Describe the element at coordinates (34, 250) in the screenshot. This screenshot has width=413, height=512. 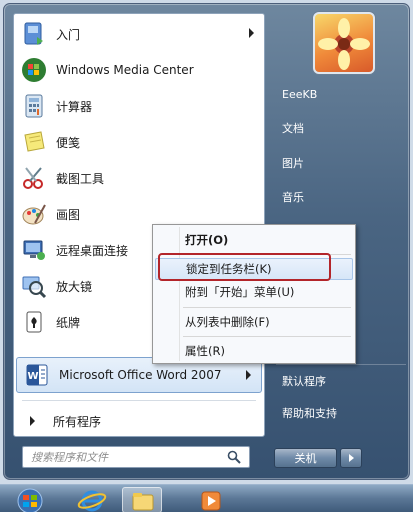
I see `remote-desktop-icon` at that location.